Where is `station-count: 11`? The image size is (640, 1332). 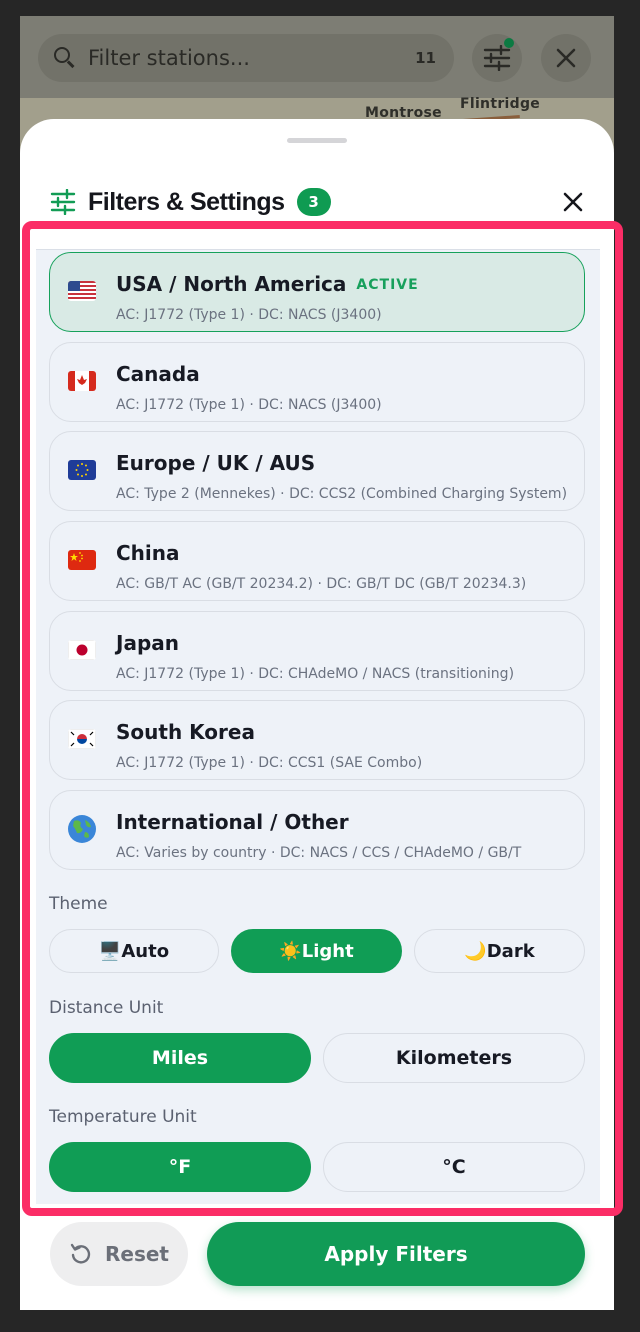 station-count: 11 is located at coordinates (425, 58).